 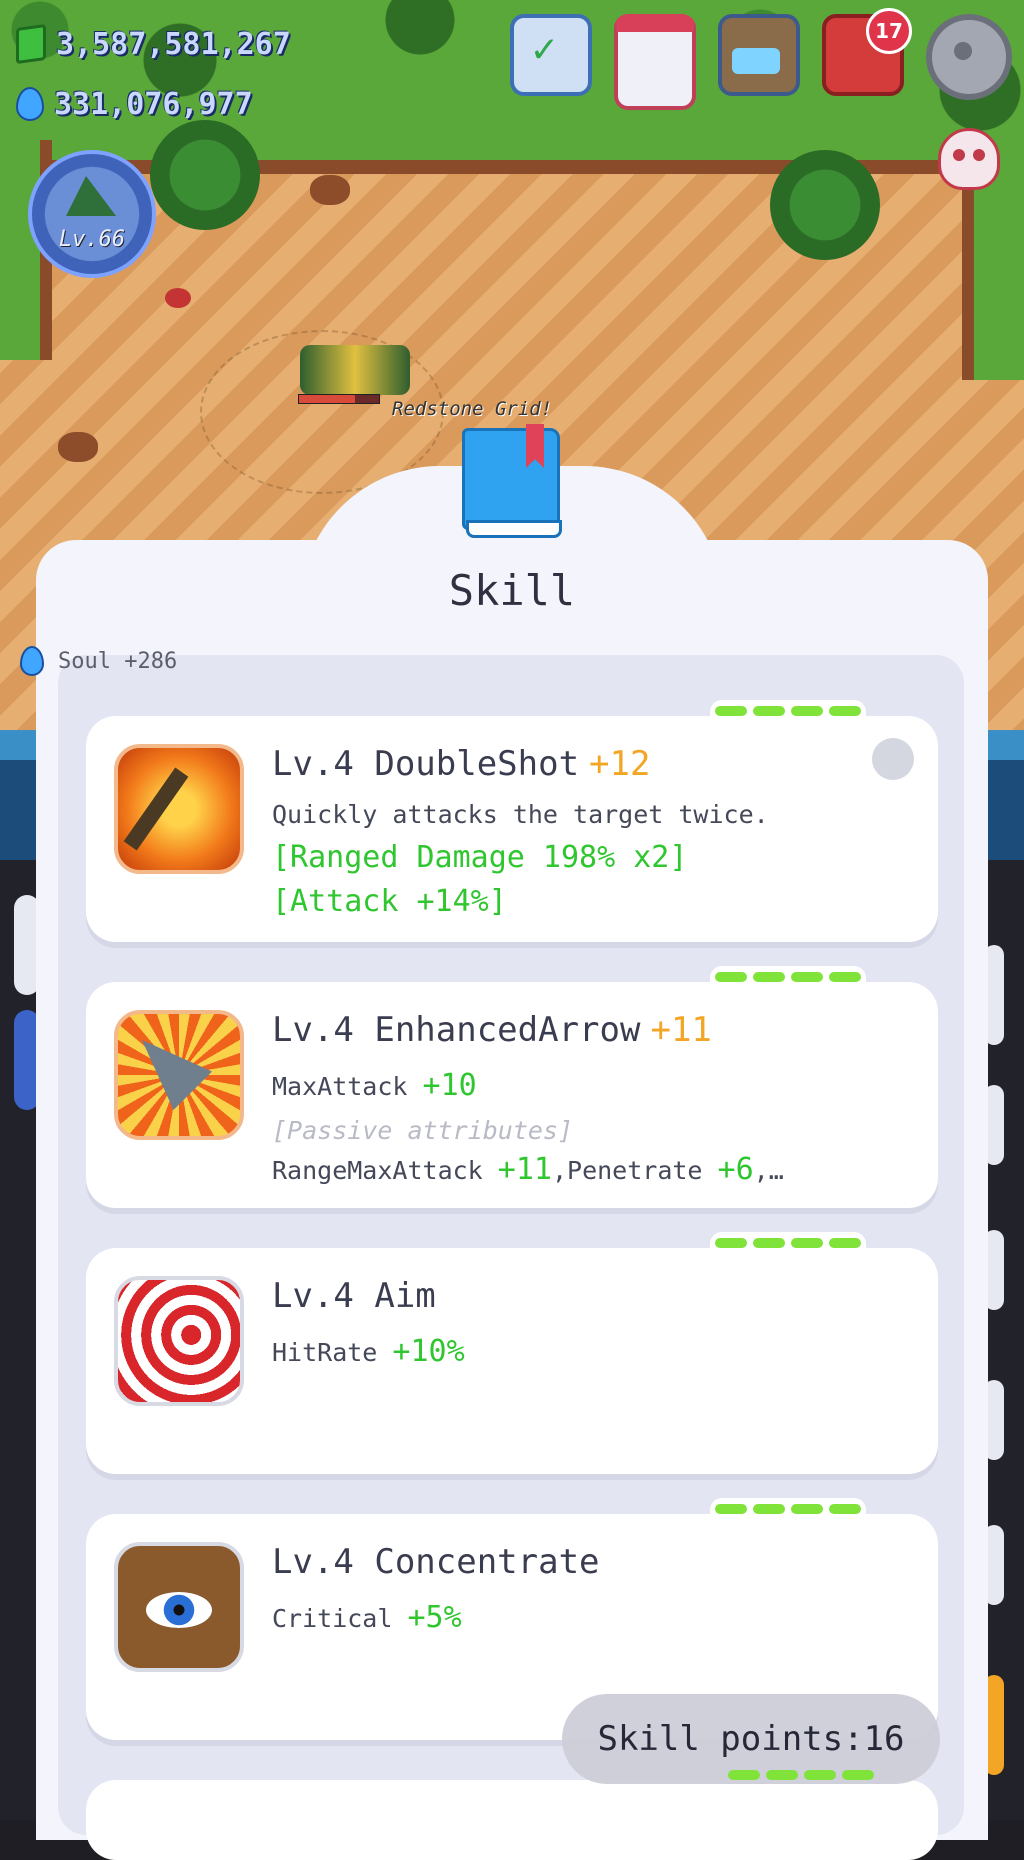 What do you see at coordinates (969, 57) in the screenshot?
I see `settings-gear-icon` at bounding box center [969, 57].